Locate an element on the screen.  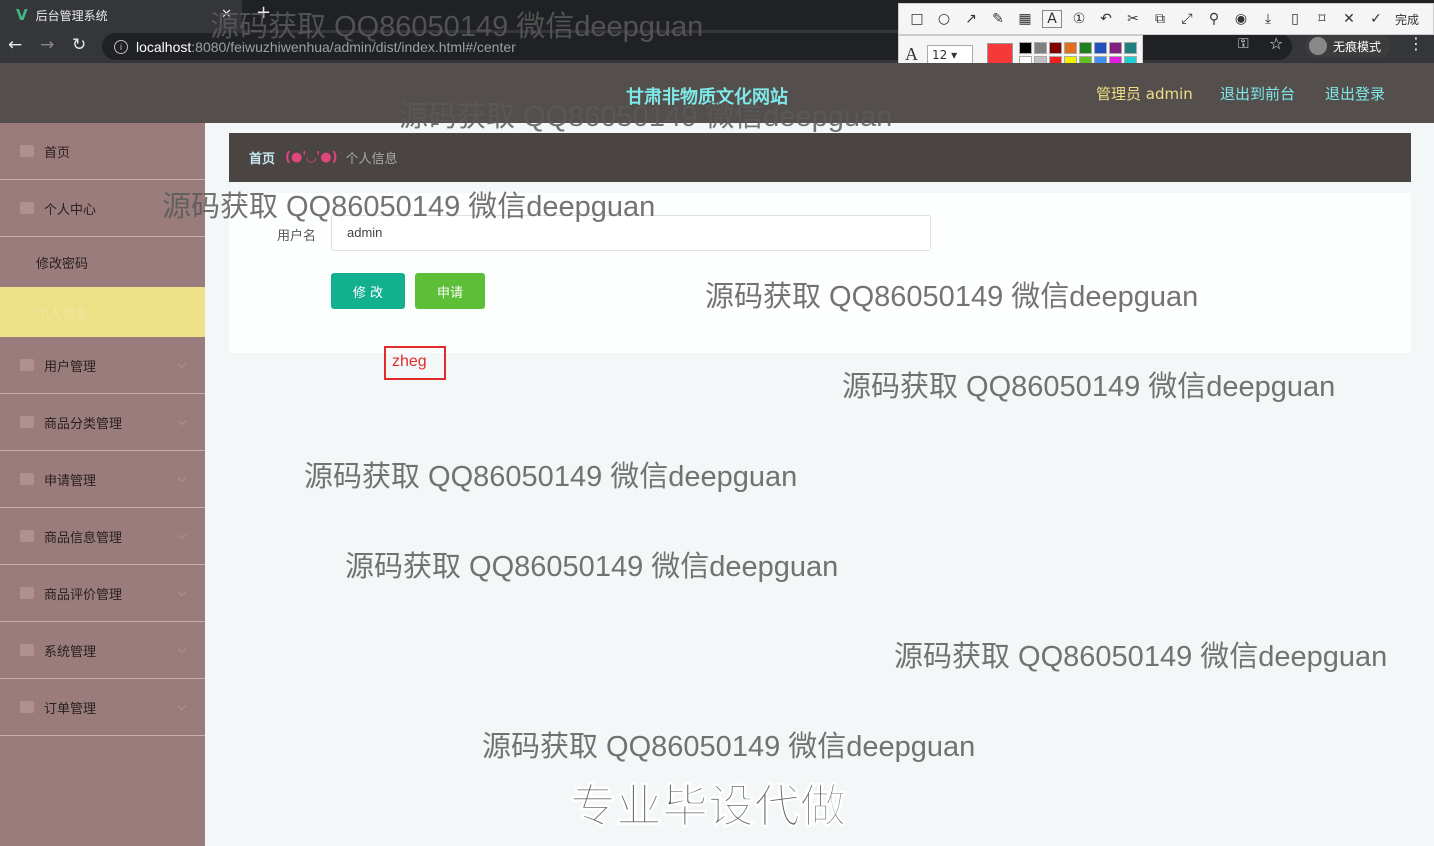
breadcrumb: 首页 (●'◡'●) 个人信息 is located at coordinates (820, 157).